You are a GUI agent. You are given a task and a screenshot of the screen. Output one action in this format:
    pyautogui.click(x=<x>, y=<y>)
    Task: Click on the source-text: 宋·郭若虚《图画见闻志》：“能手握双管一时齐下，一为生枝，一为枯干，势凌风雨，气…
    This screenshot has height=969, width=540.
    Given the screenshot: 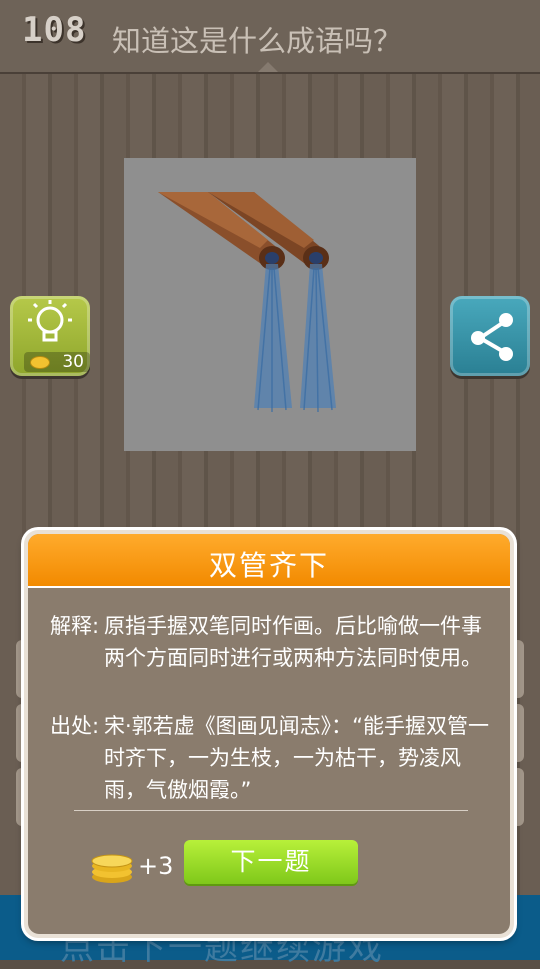 What is the action you would take?
    pyautogui.click(x=297, y=758)
    